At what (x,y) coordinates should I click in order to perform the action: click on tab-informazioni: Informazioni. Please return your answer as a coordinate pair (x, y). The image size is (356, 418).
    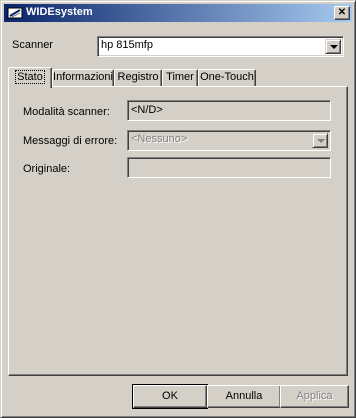
    Looking at the image, I should click on (83, 77).